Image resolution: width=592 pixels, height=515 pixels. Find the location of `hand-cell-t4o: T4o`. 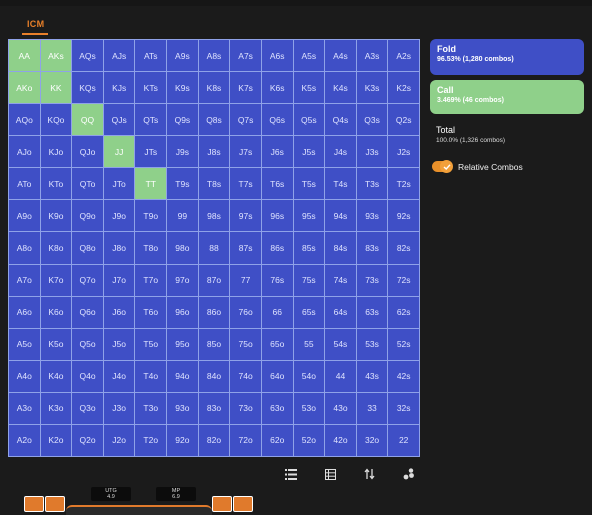

hand-cell-t4o: T4o is located at coordinates (151, 376).